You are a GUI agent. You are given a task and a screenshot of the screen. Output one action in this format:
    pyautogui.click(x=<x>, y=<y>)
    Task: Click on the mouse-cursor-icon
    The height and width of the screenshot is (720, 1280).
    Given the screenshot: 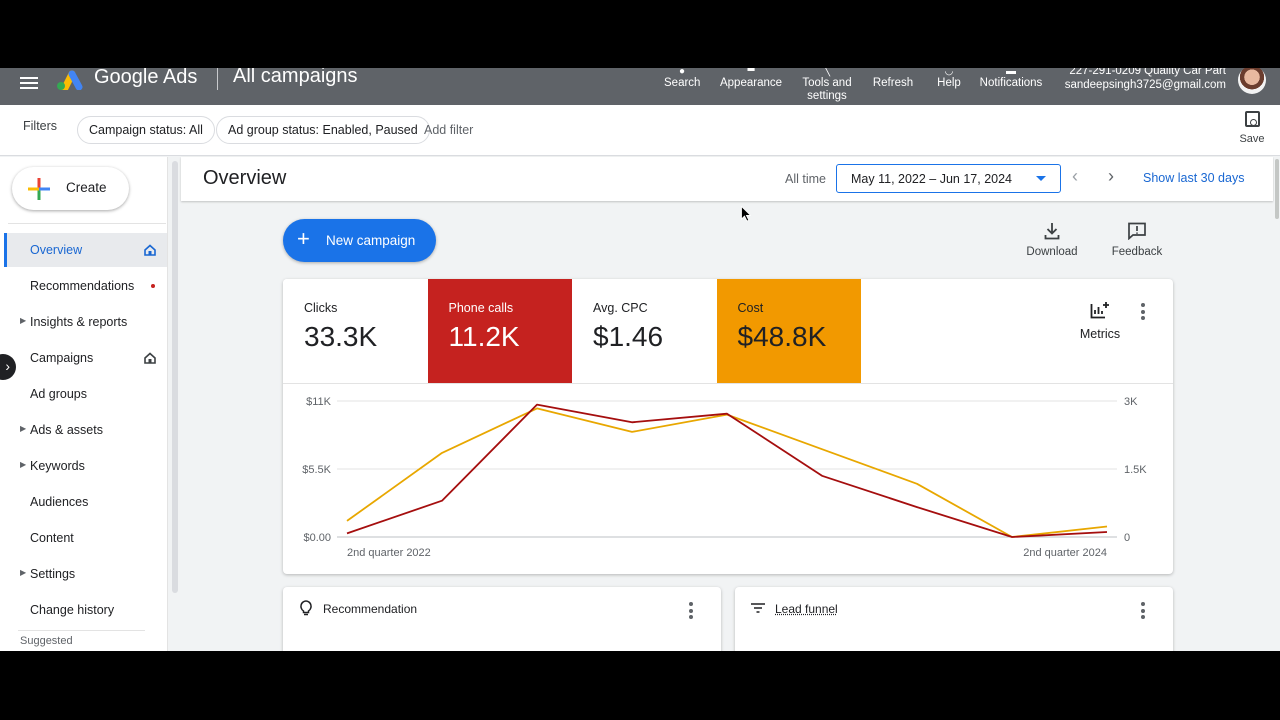 What is the action you would take?
    pyautogui.click(x=746, y=214)
    